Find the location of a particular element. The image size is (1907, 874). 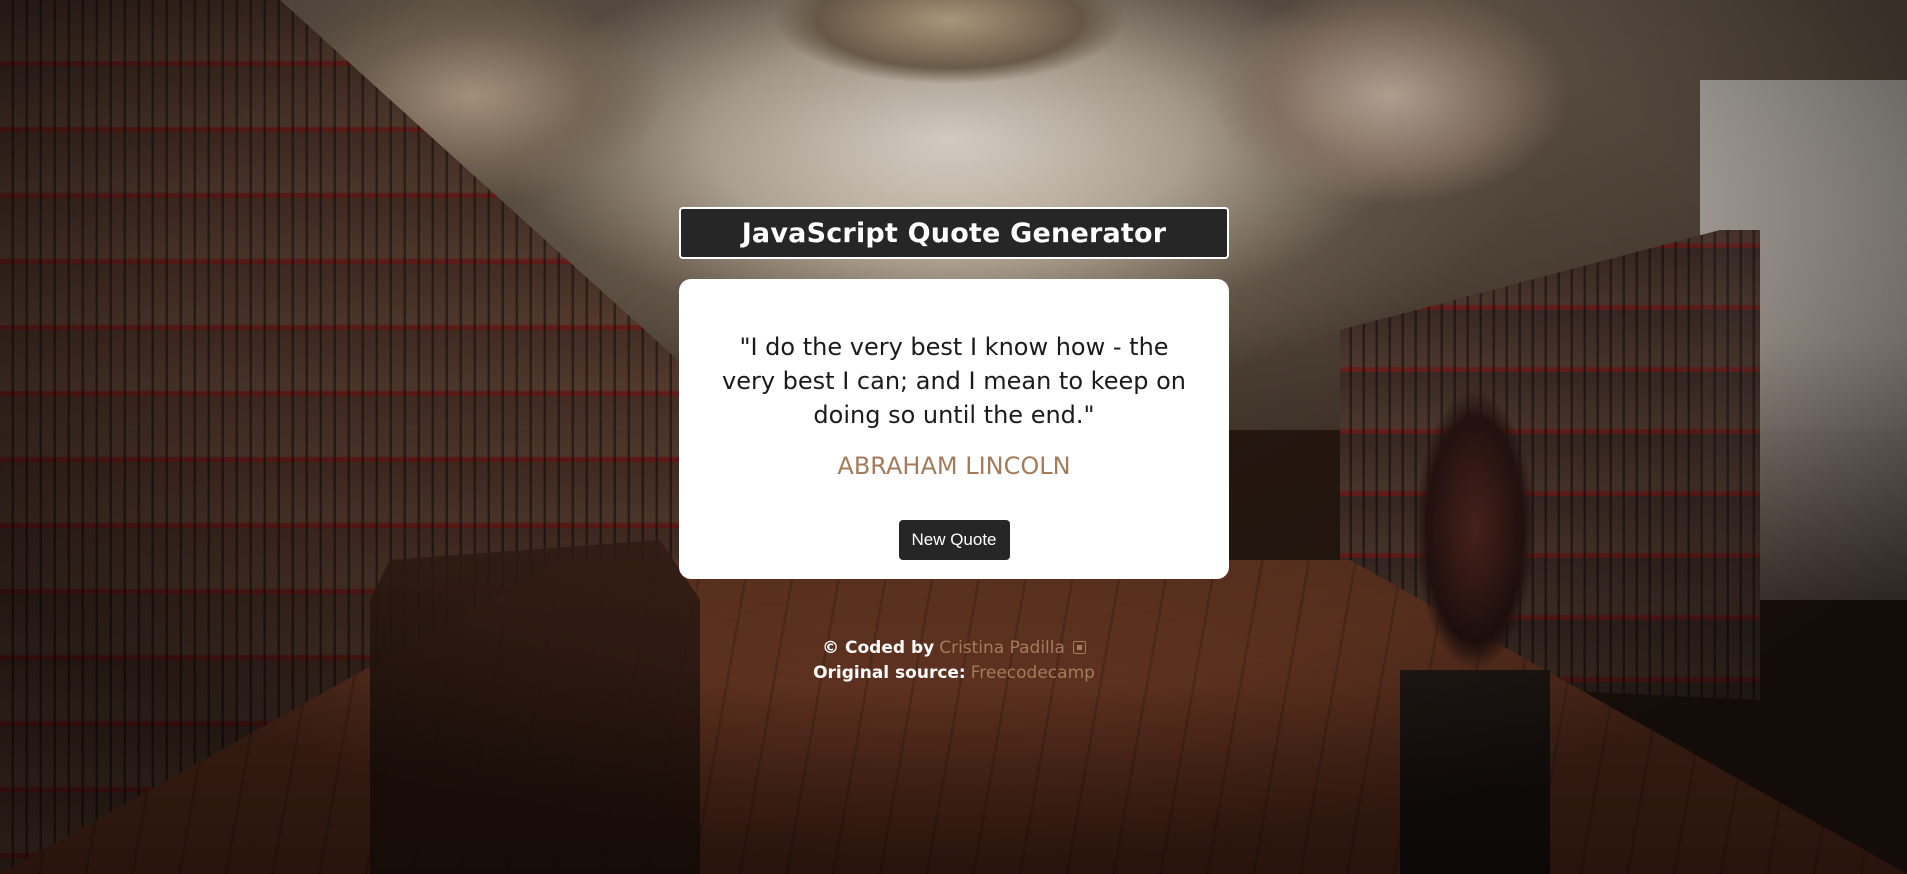

source-line: Original source: Freecodecamp is located at coordinates (954, 673).